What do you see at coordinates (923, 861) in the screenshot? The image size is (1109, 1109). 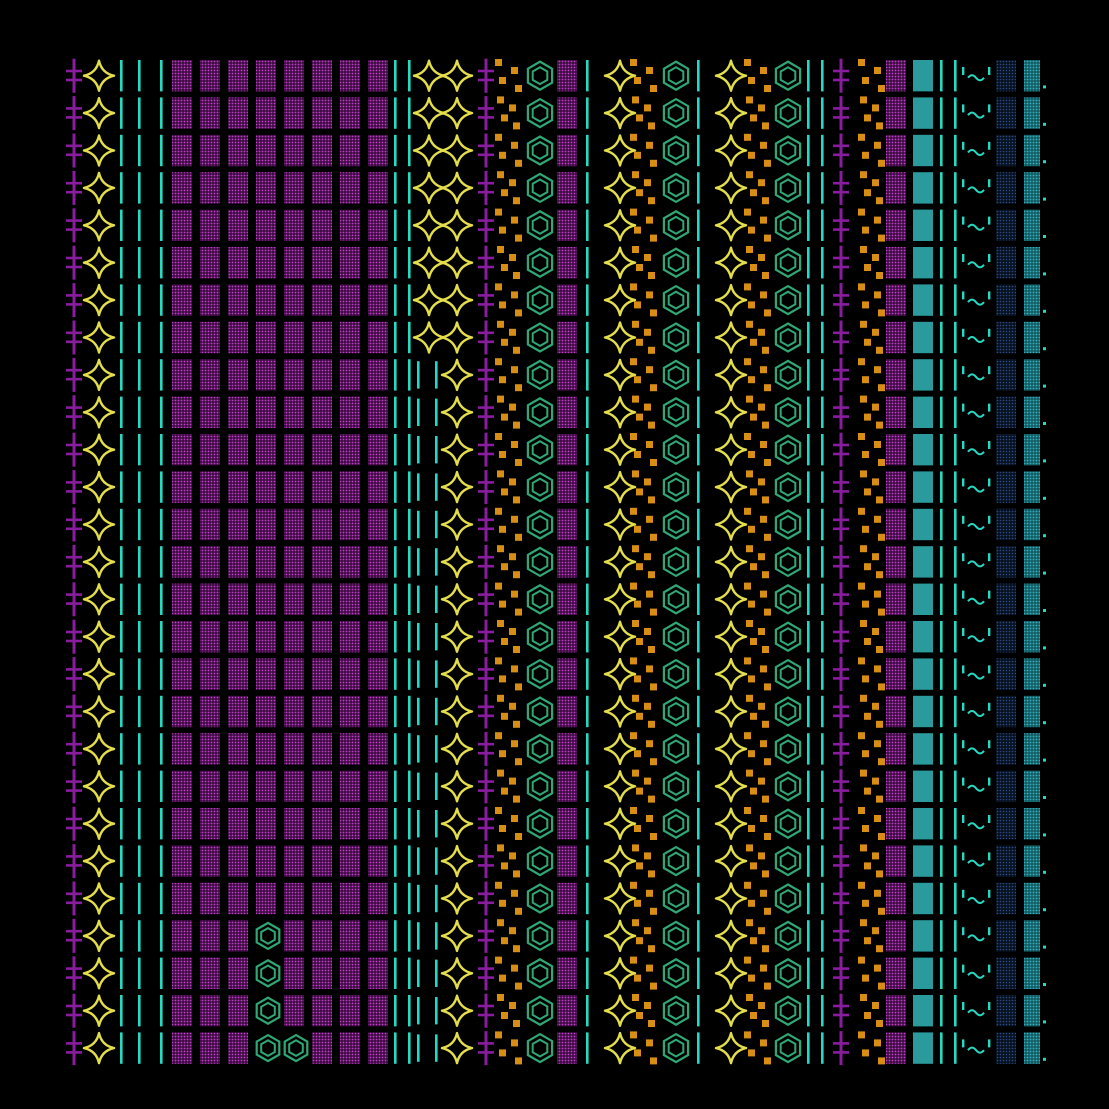 I see `teal-block` at bounding box center [923, 861].